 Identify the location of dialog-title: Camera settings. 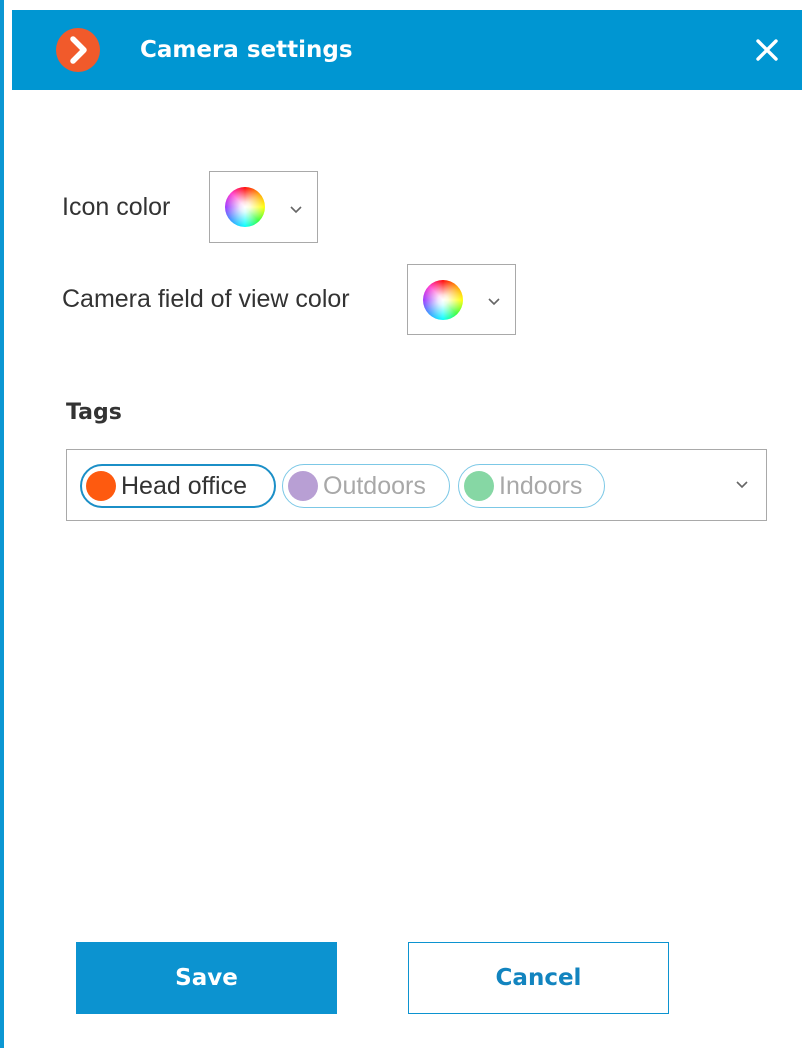
(246, 50).